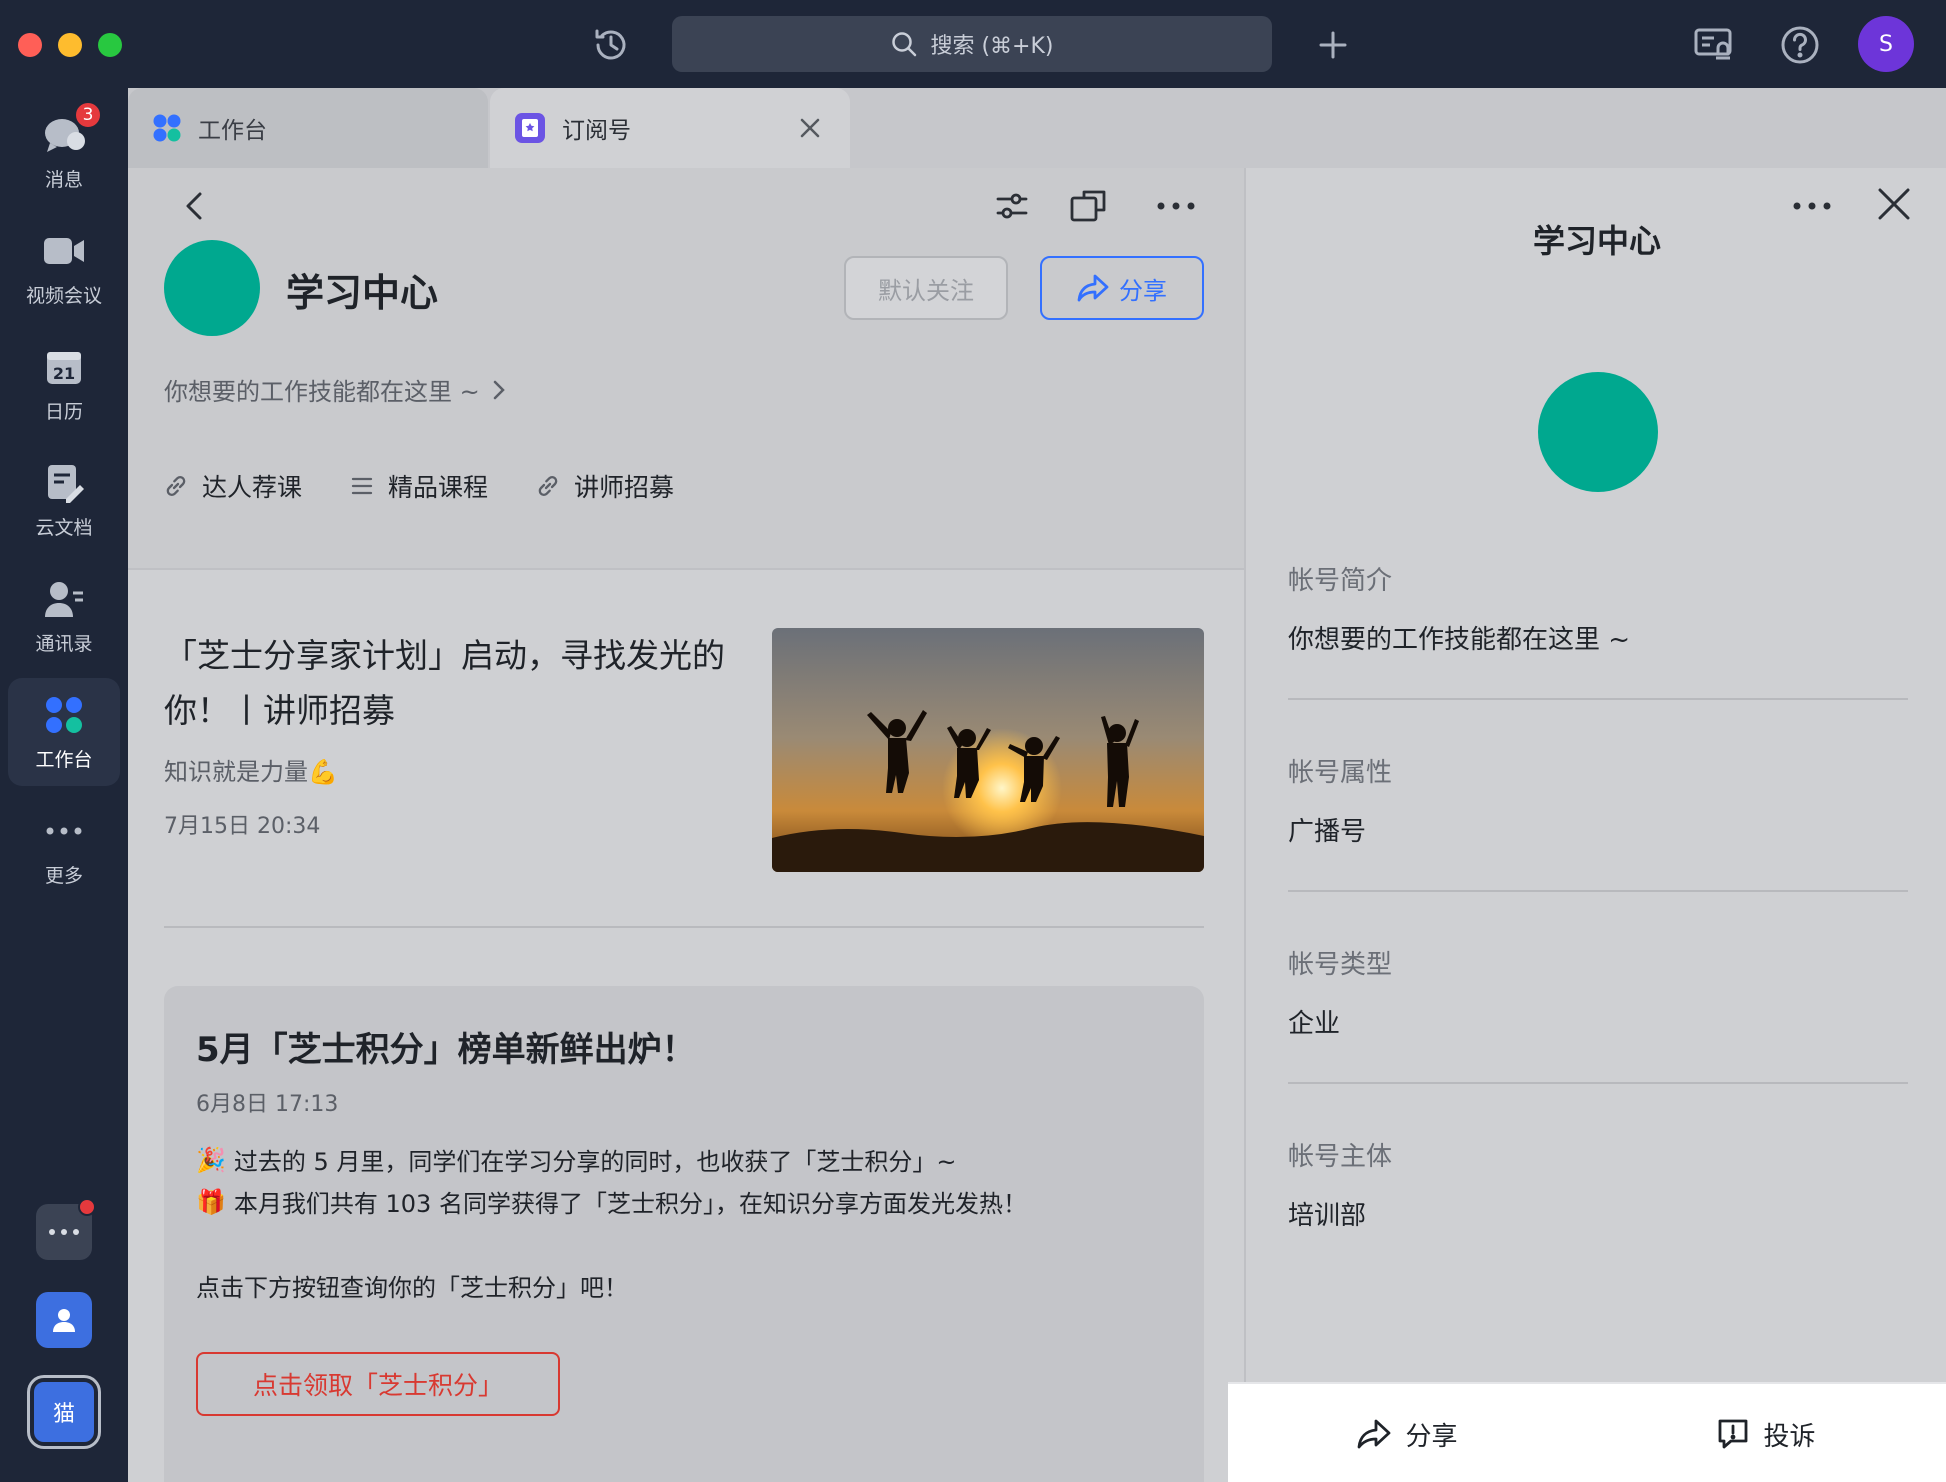 This screenshot has width=1946, height=1482. Describe the element at coordinates (810, 128) in the screenshot. I see `close-tab-icon` at that location.